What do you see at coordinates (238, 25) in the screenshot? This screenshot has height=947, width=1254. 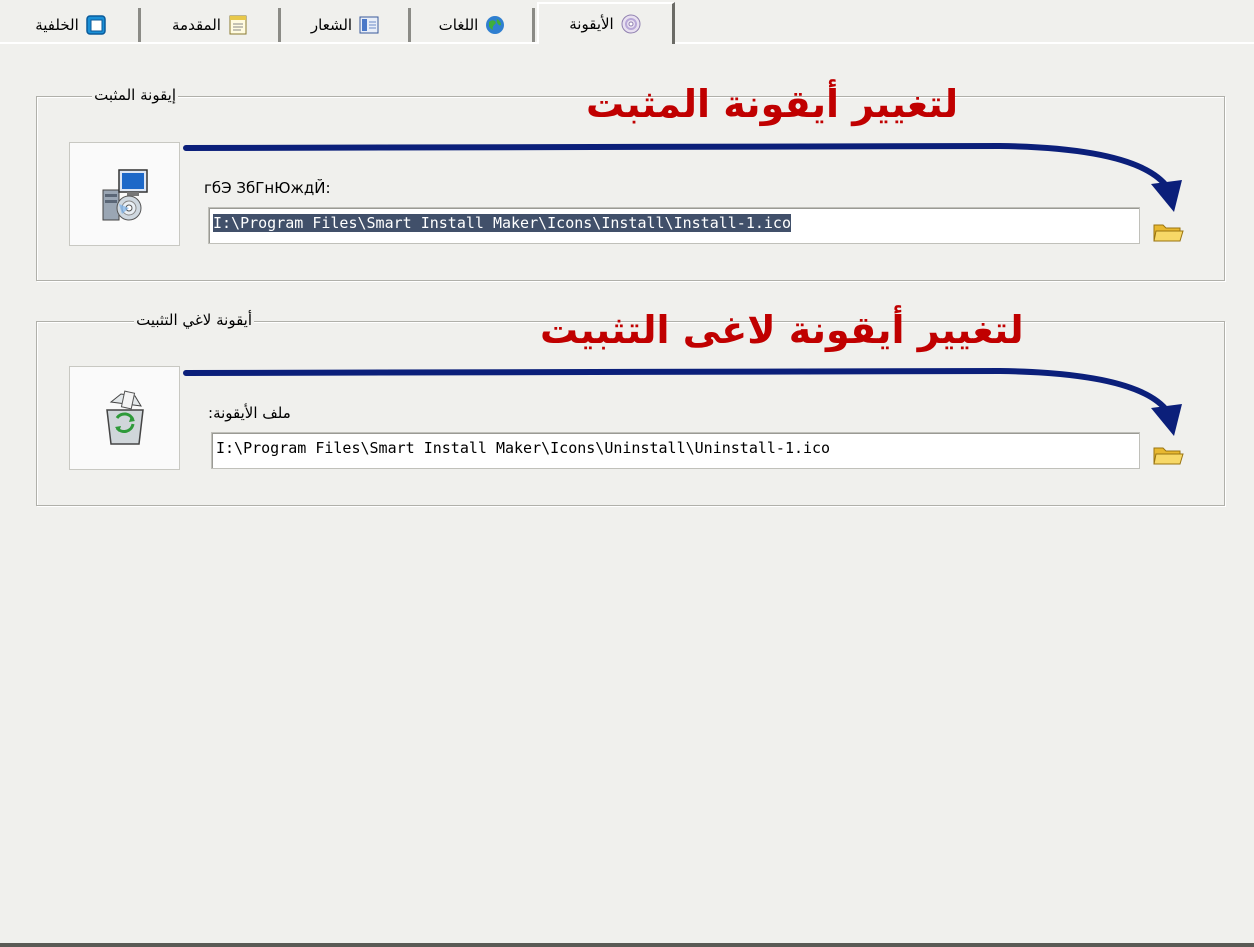 I see `notepad-icon` at bounding box center [238, 25].